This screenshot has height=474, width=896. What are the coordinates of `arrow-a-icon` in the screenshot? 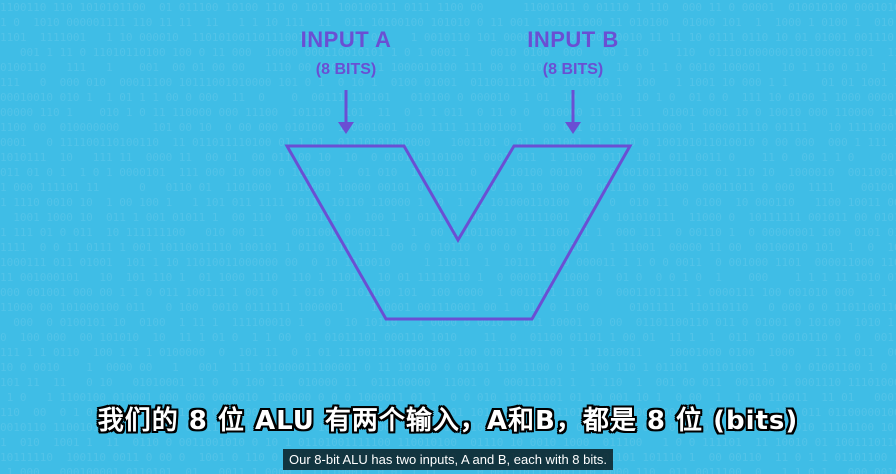 It's located at (346, 112).